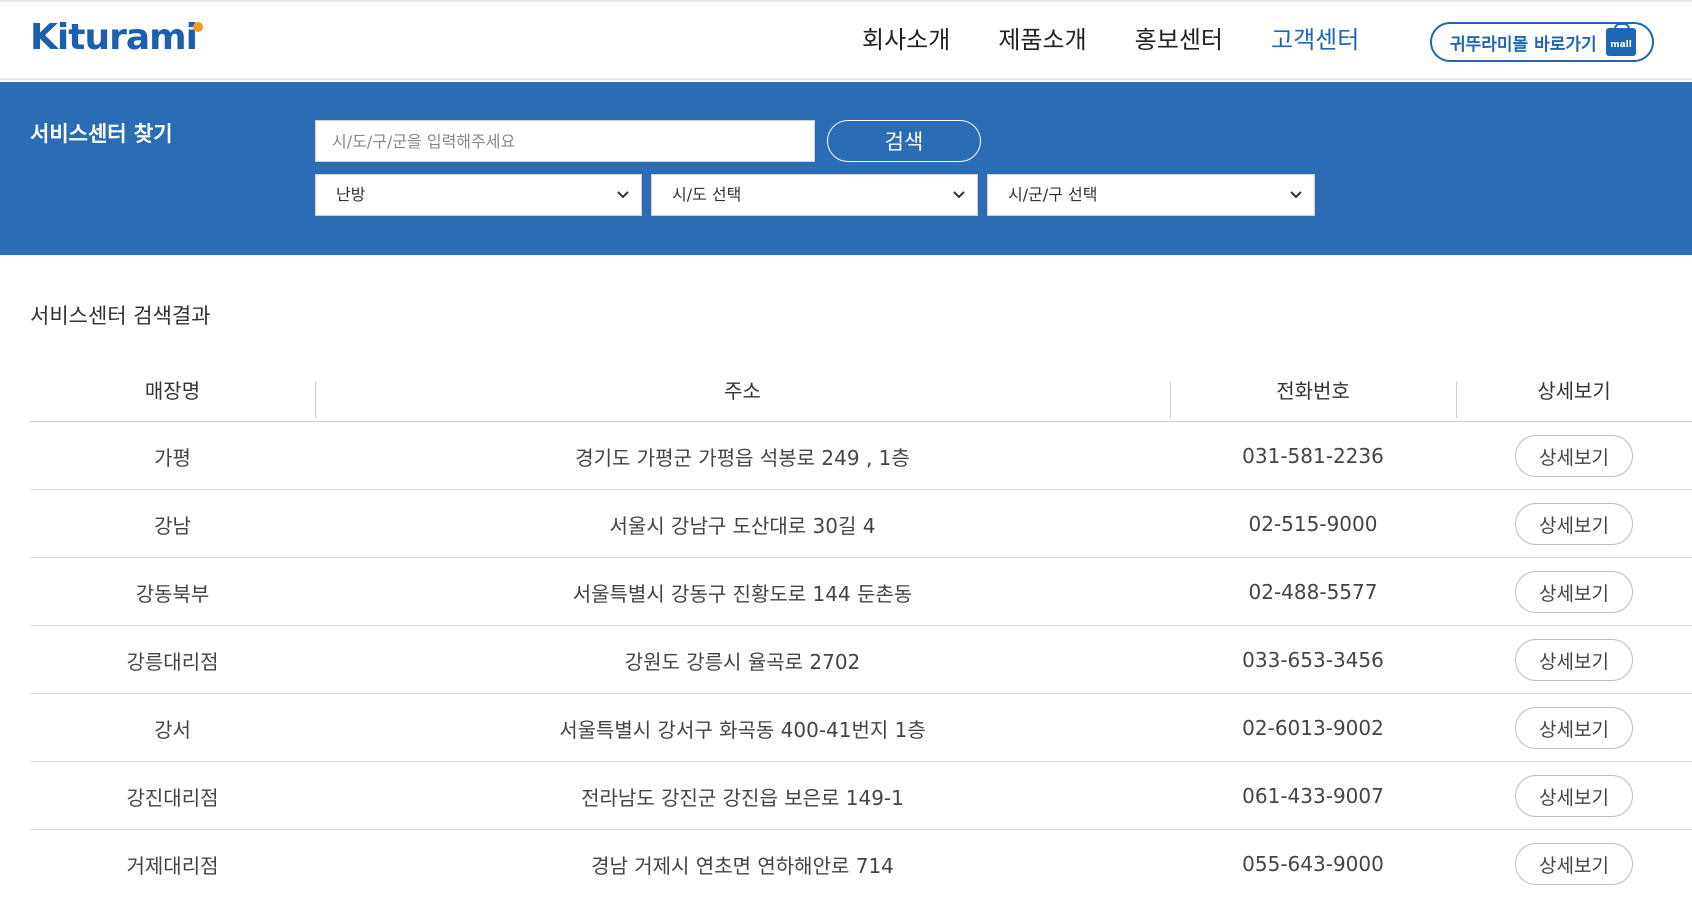 This screenshot has width=1692, height=898. I want to click on nav-item-customer-center: 고객센터, so click(1315, 40).